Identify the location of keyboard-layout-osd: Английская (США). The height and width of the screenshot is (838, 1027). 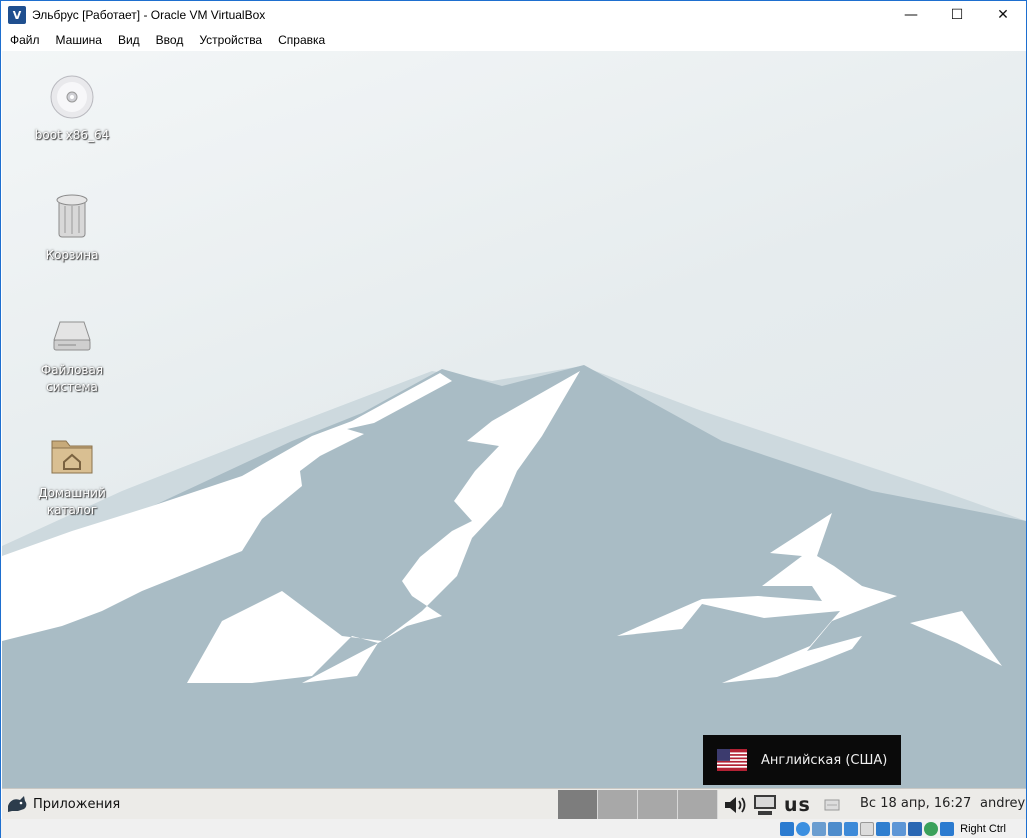
(802, 760).